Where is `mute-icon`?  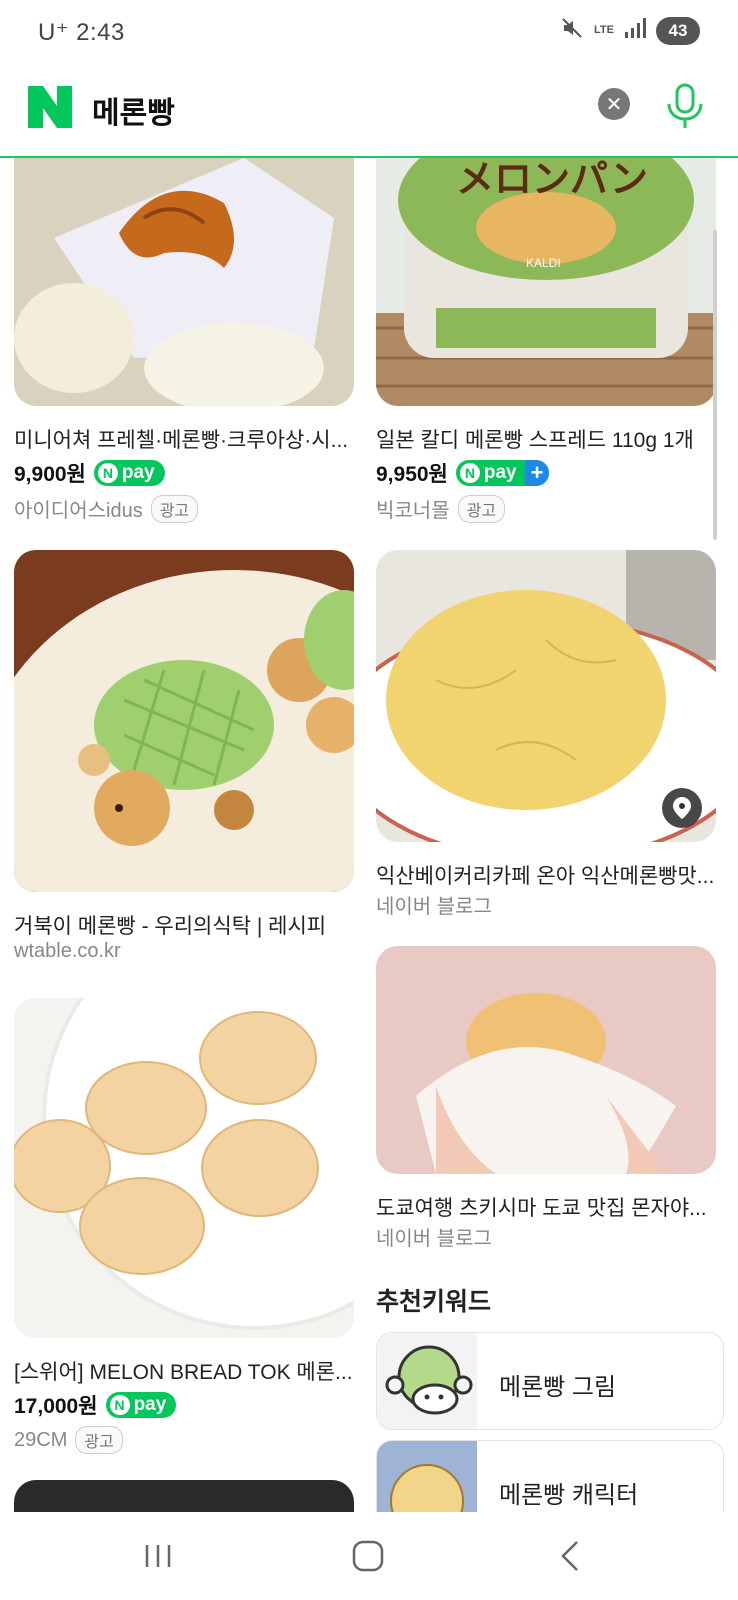 mute-icon is located at coordinates (572, 30).